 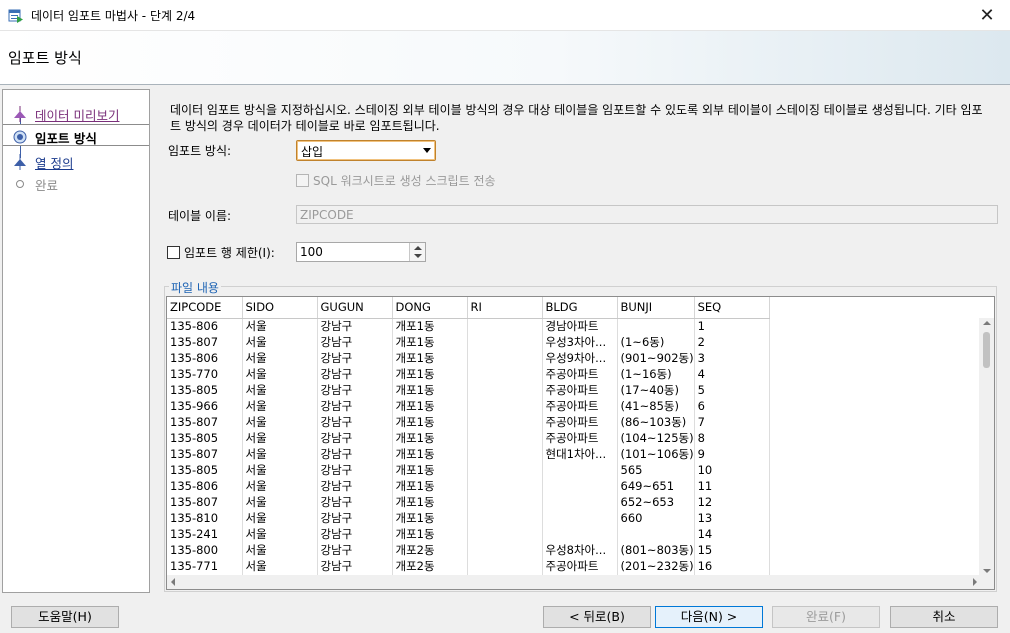 What do you see at coordinates (656, 308) in the screenshot?
I see `column-header: BUNJI` at bounding box center [656, 308].